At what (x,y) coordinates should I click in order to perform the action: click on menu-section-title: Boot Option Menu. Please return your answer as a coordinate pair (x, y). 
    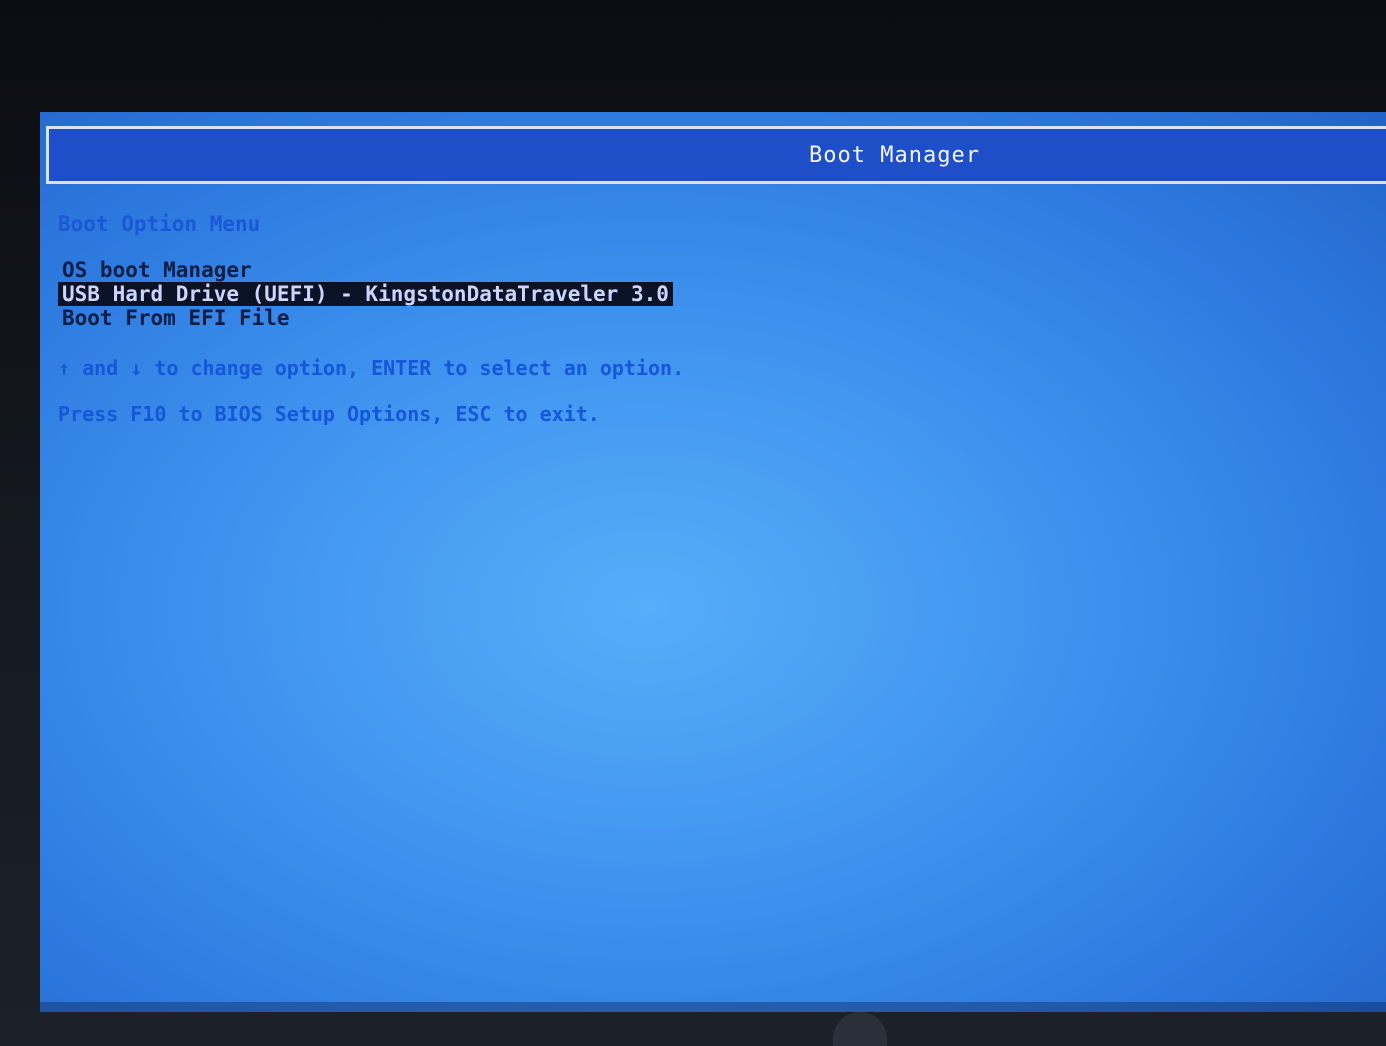
    Looking at the image, I should click on (159, 224).